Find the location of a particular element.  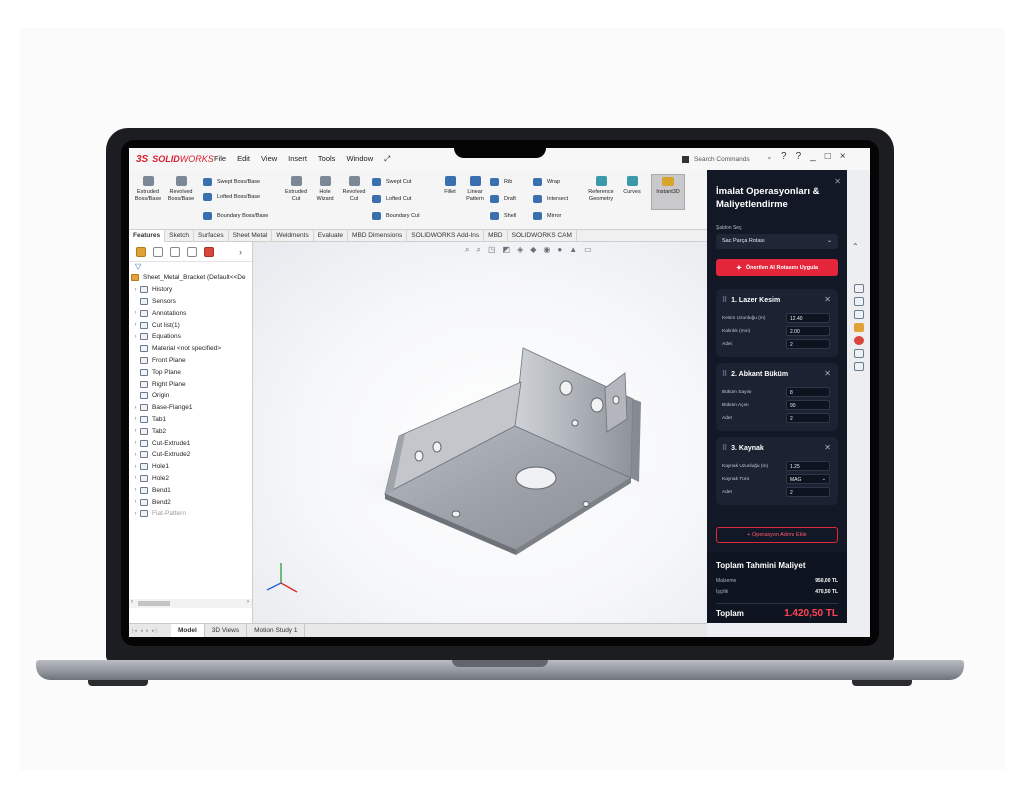

thickness-input: 2.00 is located at coordinates (808, 331).